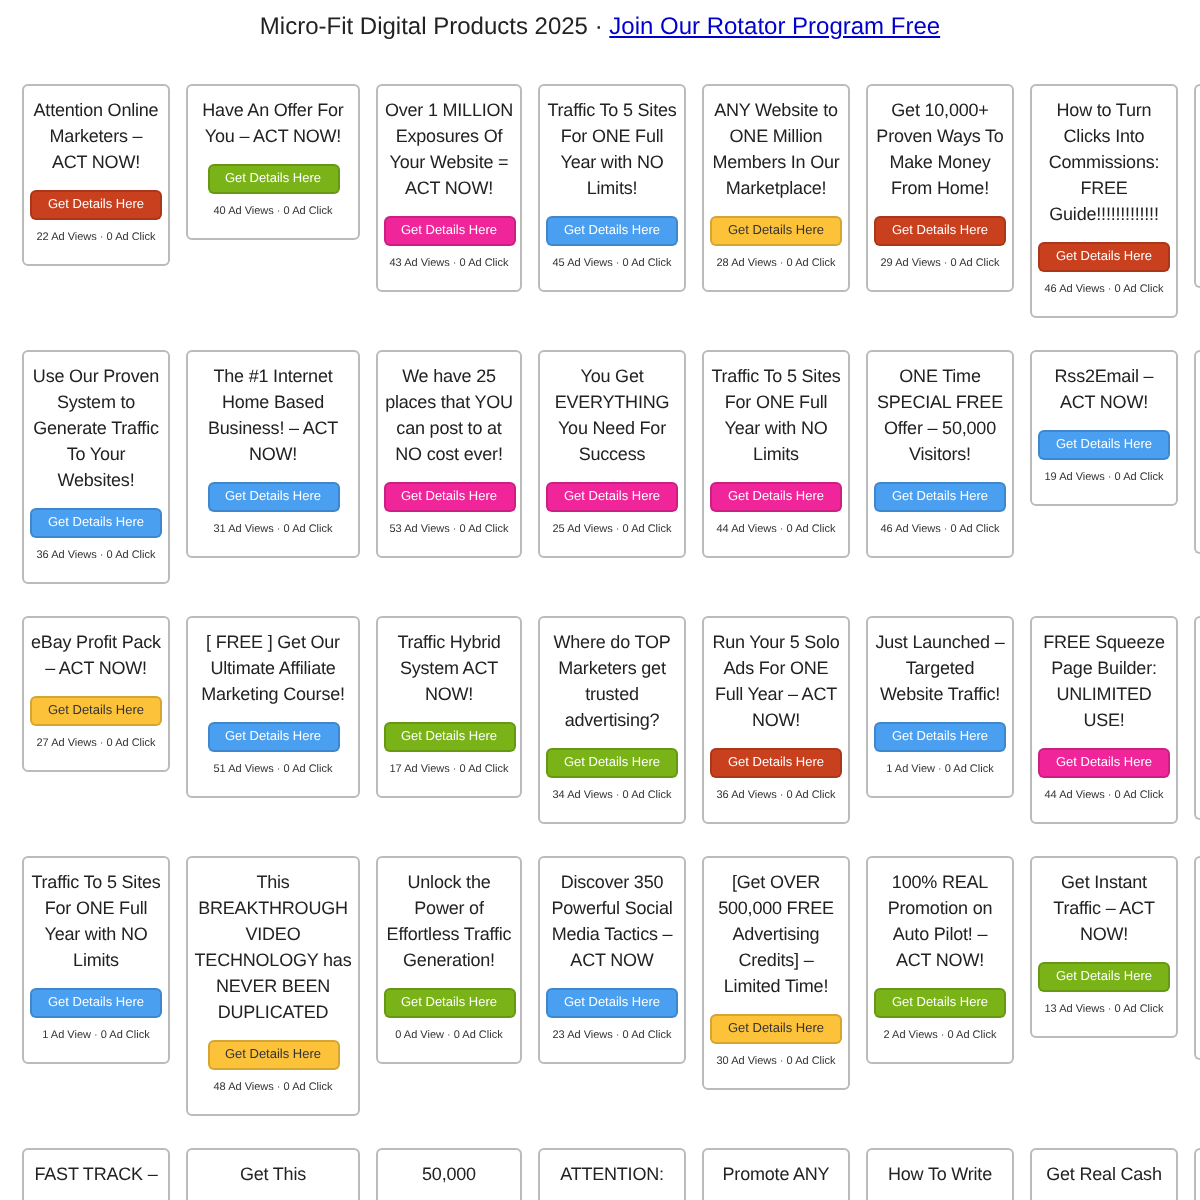  What do you see at coordinates (776, 1175) in the screenshot?
I see `ad-title: Promote ANY` at bounding box center [776, 1175].